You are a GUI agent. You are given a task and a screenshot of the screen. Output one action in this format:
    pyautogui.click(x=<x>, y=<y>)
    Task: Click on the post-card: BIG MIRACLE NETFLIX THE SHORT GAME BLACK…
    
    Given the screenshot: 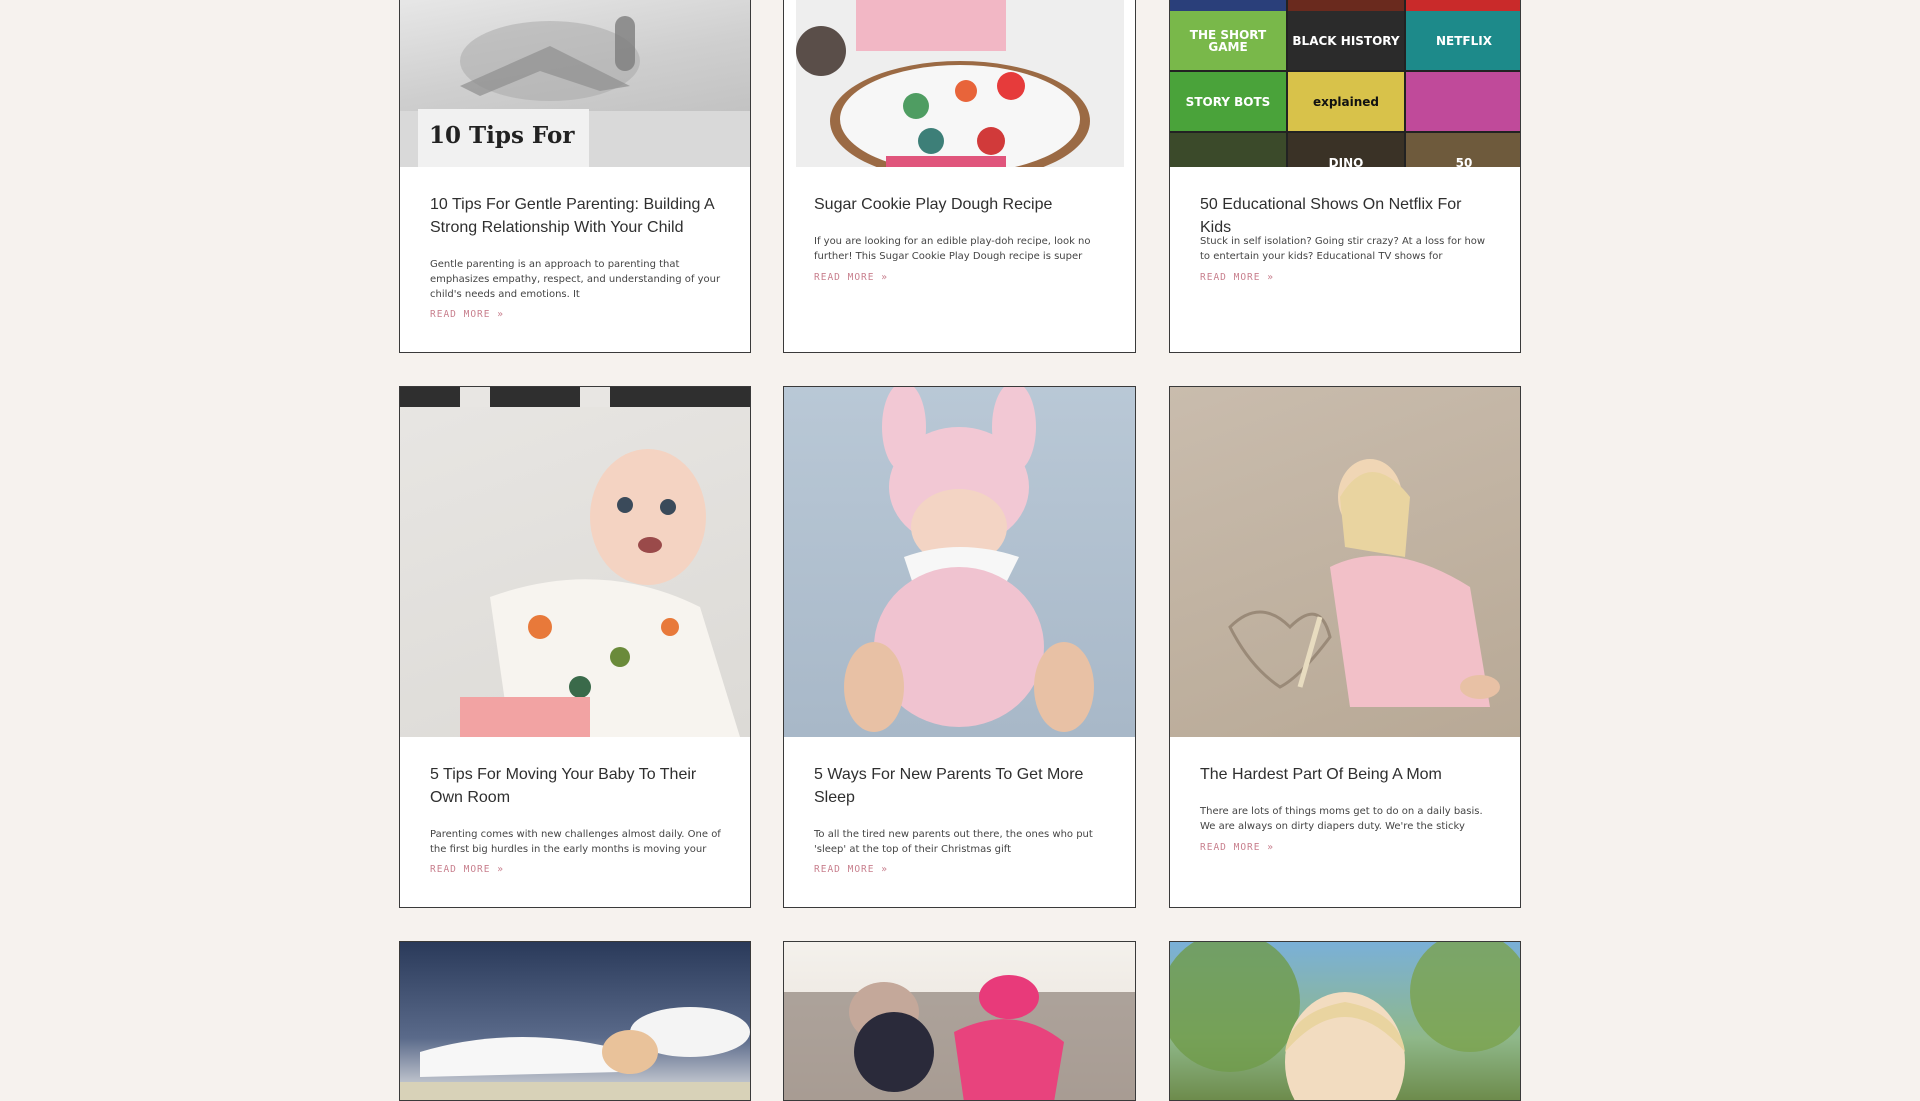 What is the action you would take?
    pyautogui.click(x=1345, y=176)
    